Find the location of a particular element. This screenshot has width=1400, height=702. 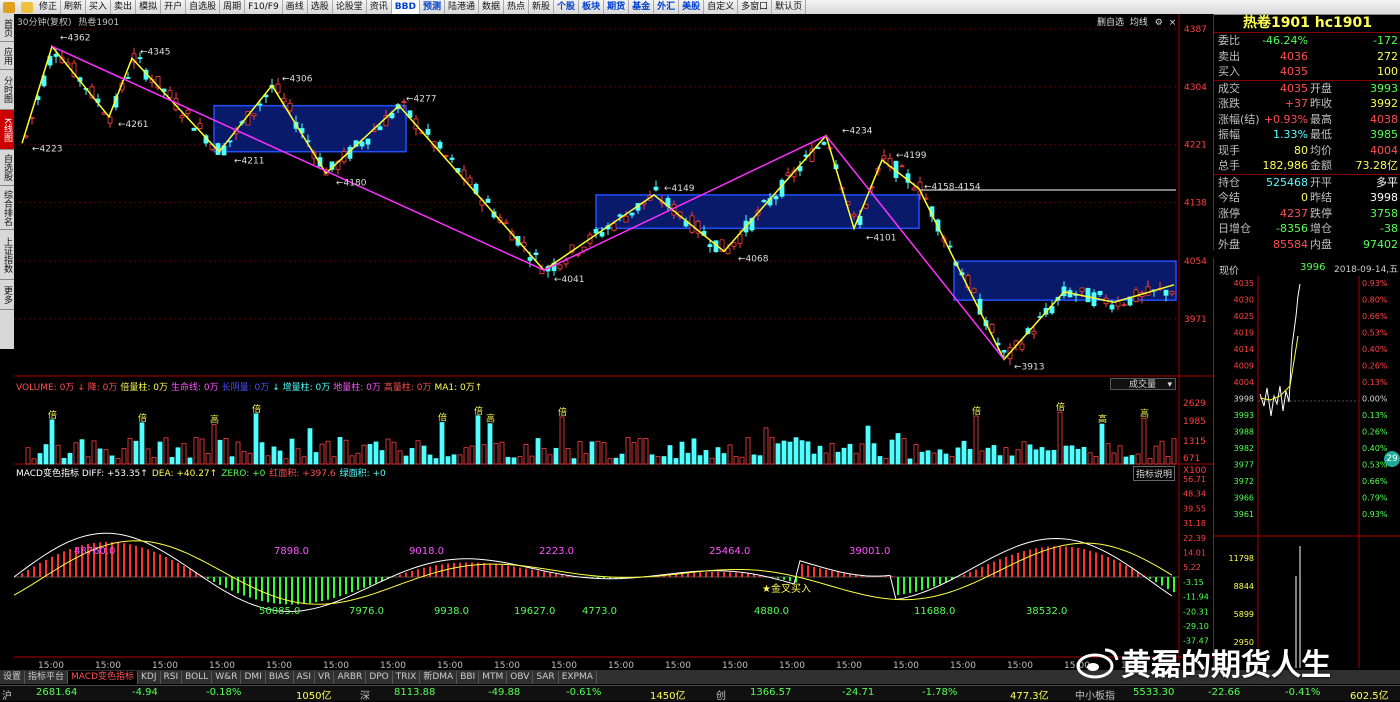

indicator-tab: TRIX is located at coordinates (407, 677).